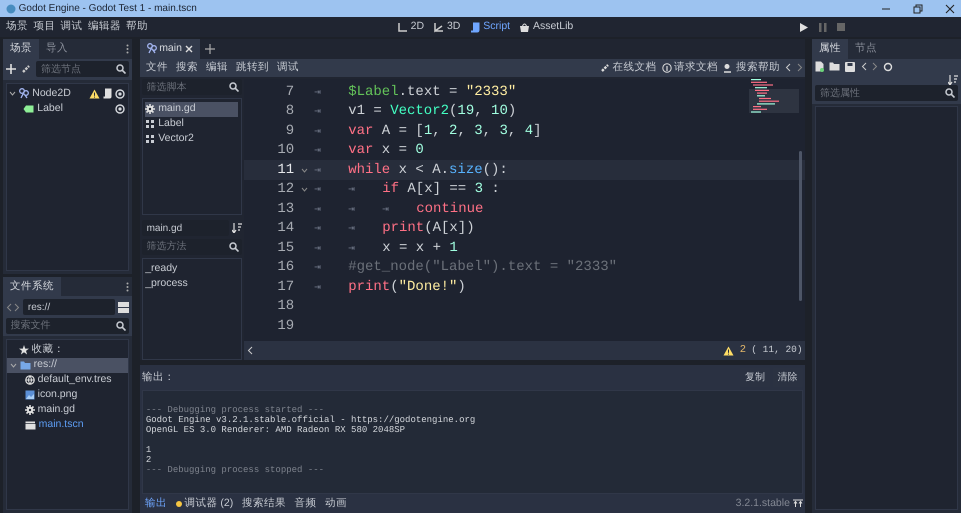  Describe the element at coordinates (191, 124) in the screenshot. I see `script-item: Label` at that location.